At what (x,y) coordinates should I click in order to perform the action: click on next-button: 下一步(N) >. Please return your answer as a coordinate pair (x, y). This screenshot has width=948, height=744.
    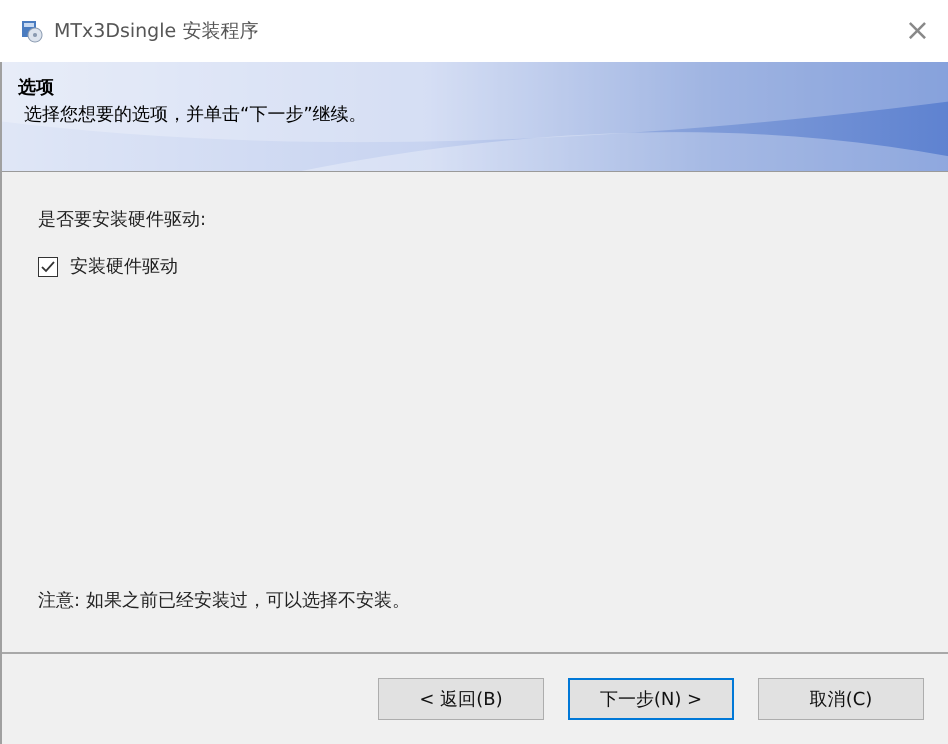
    Looking at the image, I should click on (651, 699).